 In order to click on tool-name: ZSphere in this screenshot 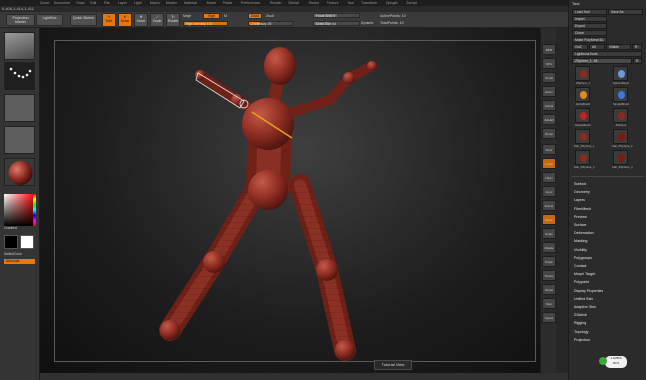, I will do `click(621, 125)`.